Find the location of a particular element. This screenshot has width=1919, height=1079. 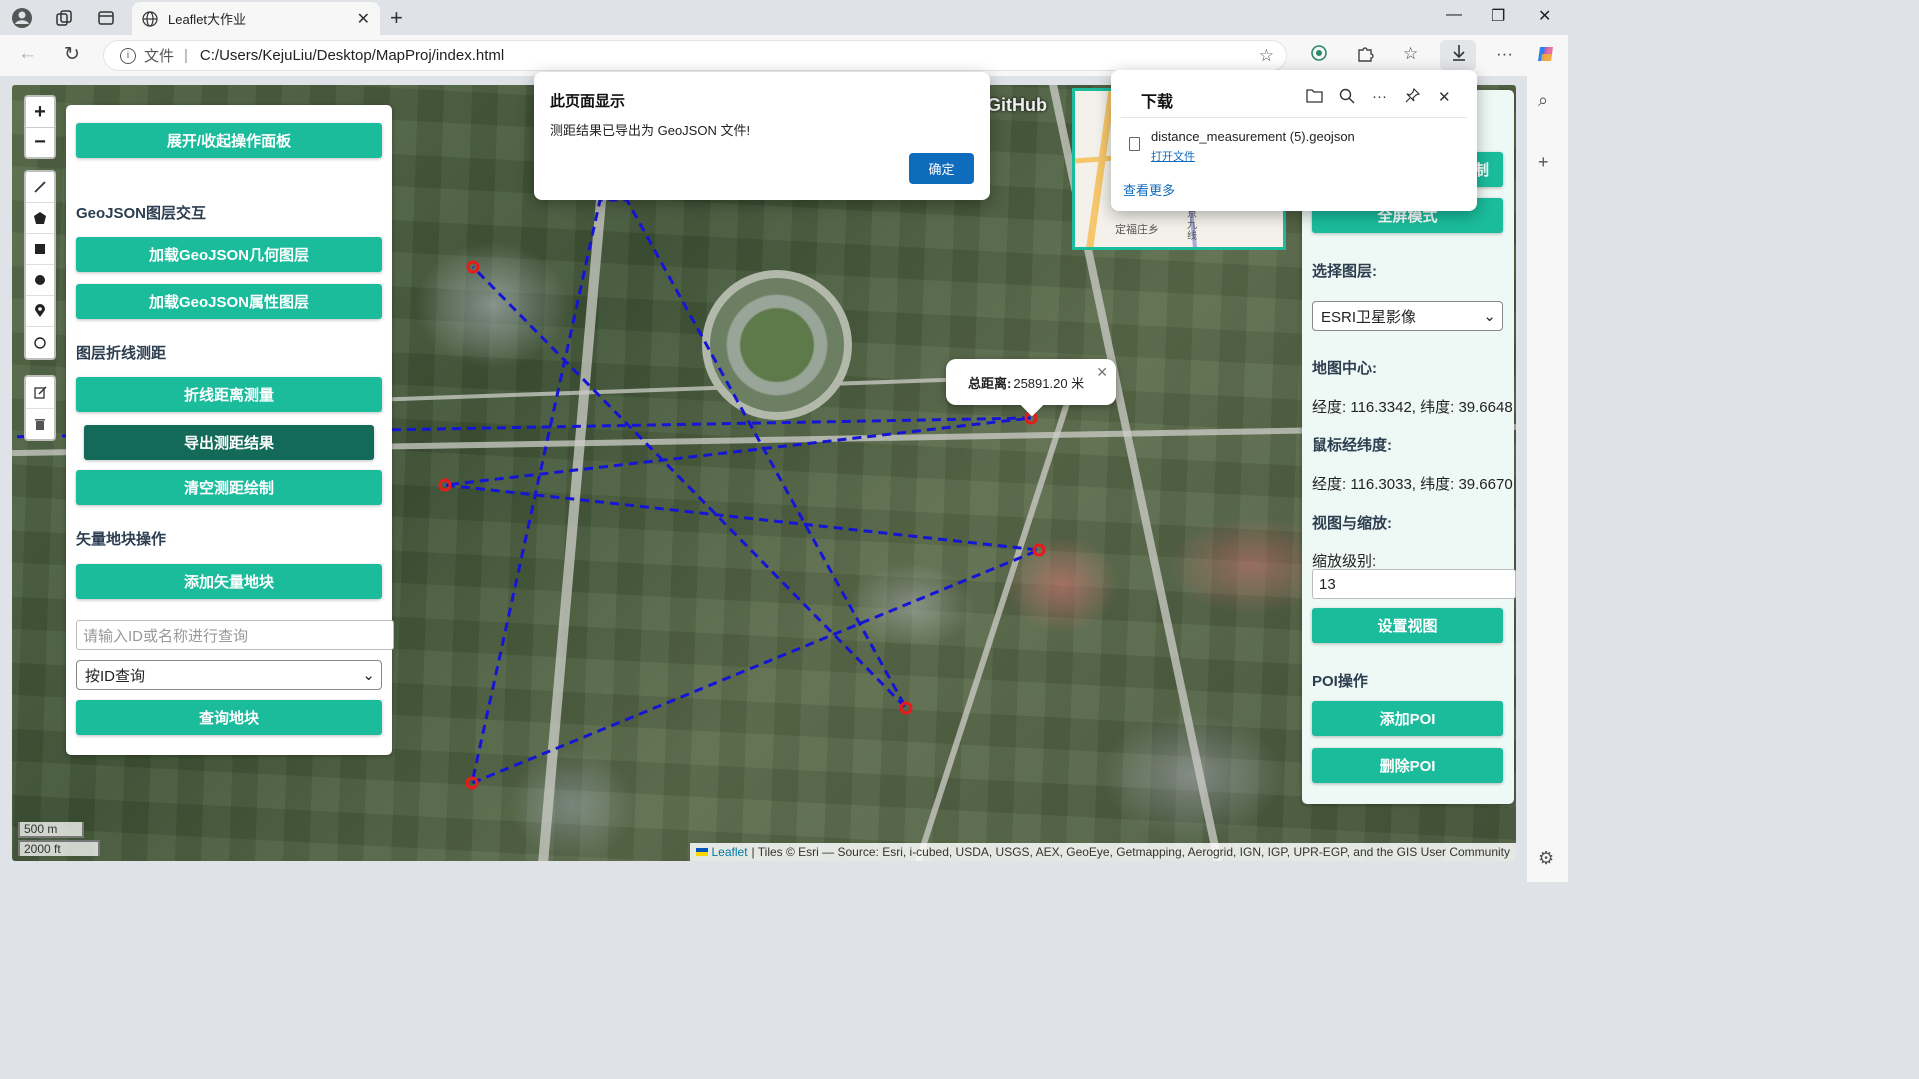

leaflet-link: Leaflet is located at coordinates (730, 852).